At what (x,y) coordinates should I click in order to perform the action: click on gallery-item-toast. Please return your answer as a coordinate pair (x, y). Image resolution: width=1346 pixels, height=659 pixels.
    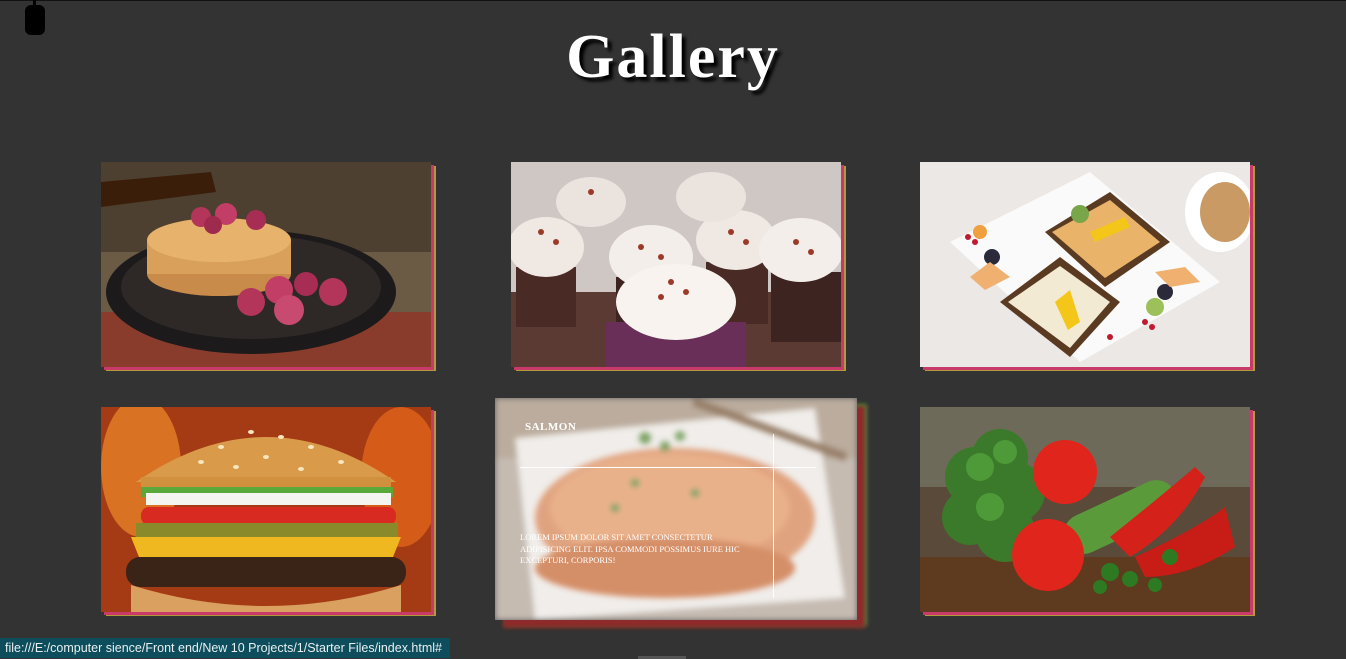
    Looking at the image, I should click on (1085, 264).